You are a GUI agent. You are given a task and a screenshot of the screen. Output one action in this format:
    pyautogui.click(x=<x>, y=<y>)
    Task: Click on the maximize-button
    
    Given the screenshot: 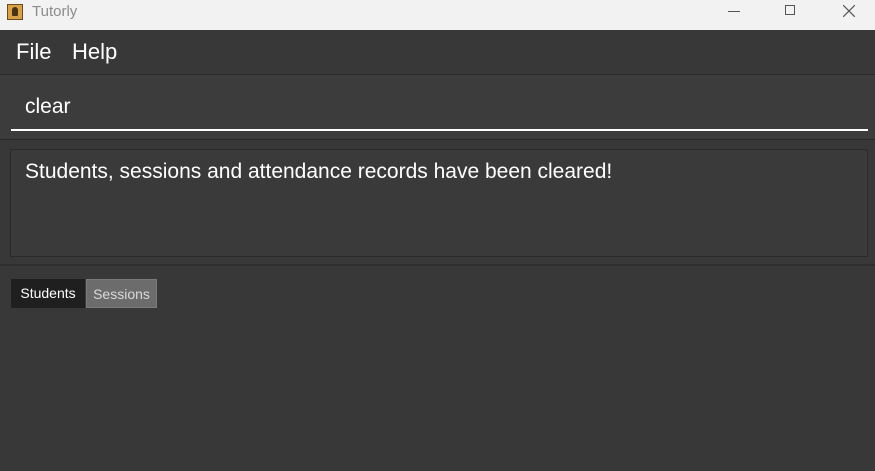 What is the action you would take?
    pyautogui.click(x=791, y=12)
    